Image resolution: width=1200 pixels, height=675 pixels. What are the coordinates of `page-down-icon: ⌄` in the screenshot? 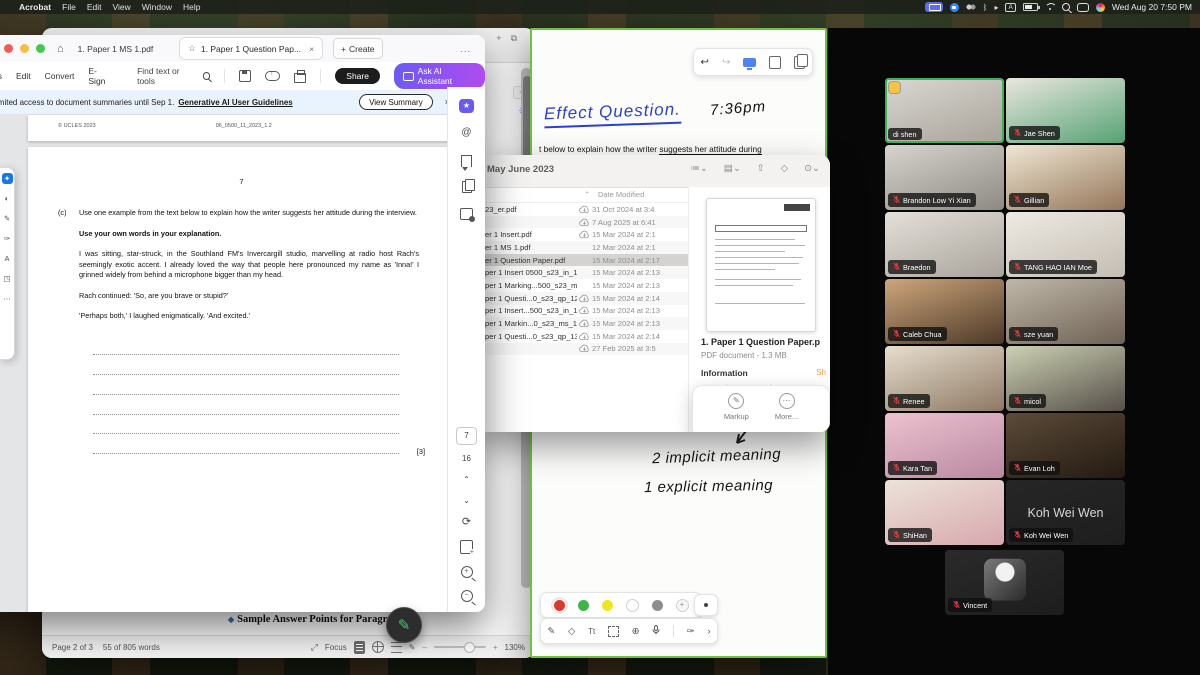 It's located at (466, 500).